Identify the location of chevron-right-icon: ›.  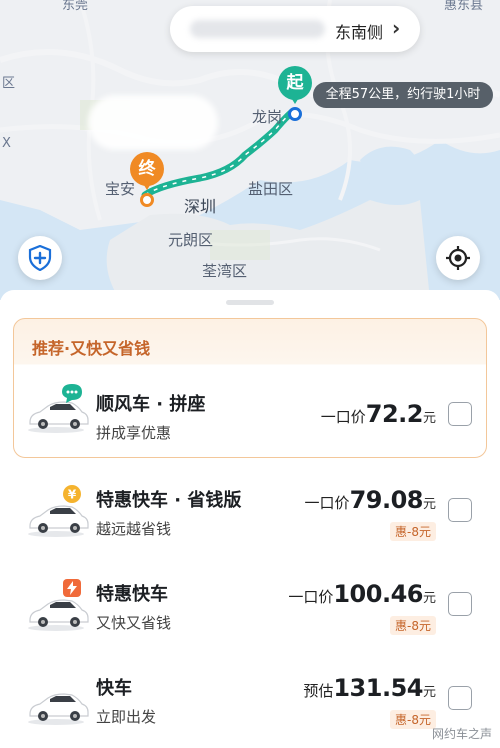
(396, 28).